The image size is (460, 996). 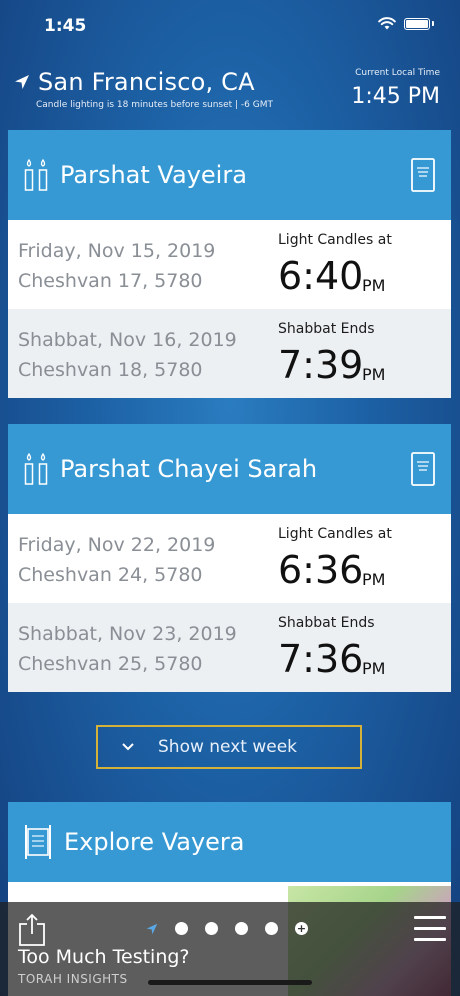 I want to click on share-icon, so click(x=32, y=930).